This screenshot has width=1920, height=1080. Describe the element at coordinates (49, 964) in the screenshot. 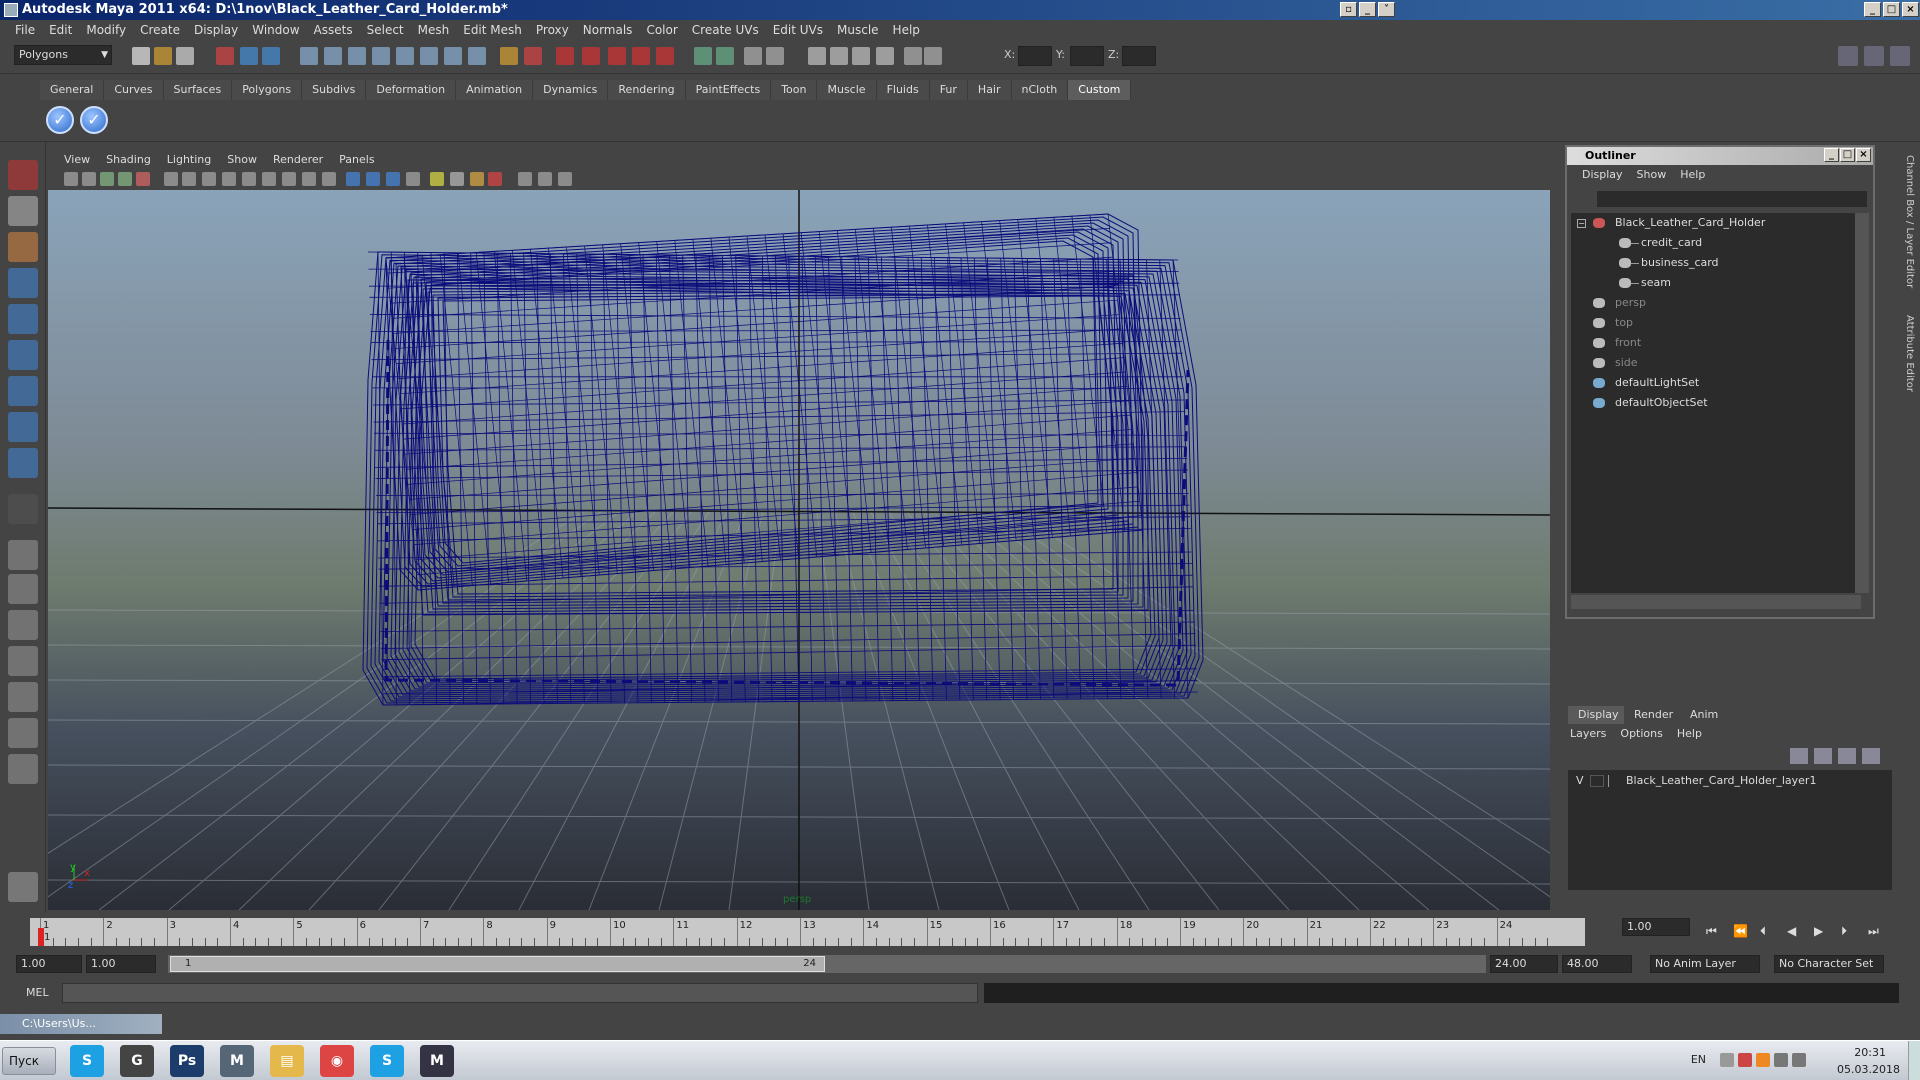

I see `animation-start-field: 1.00` at that location.